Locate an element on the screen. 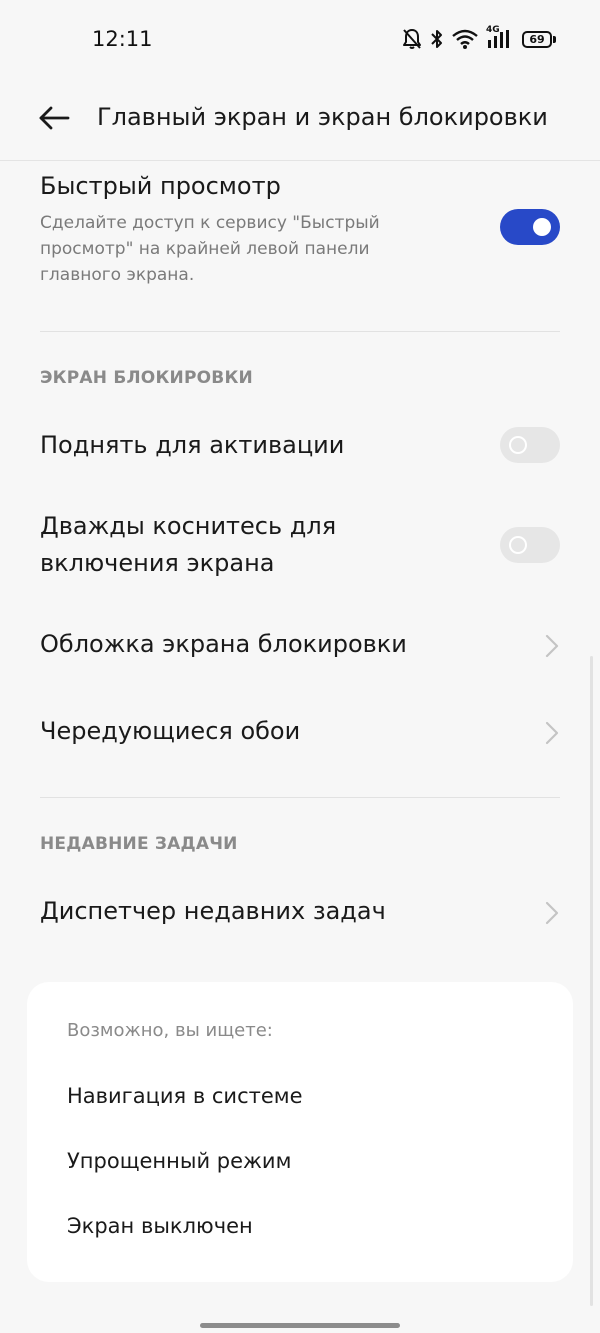 The image size is (600, 1333). lock-screen-cover-row: Обложка экрана блокировки is located at coordinates (300, 646).